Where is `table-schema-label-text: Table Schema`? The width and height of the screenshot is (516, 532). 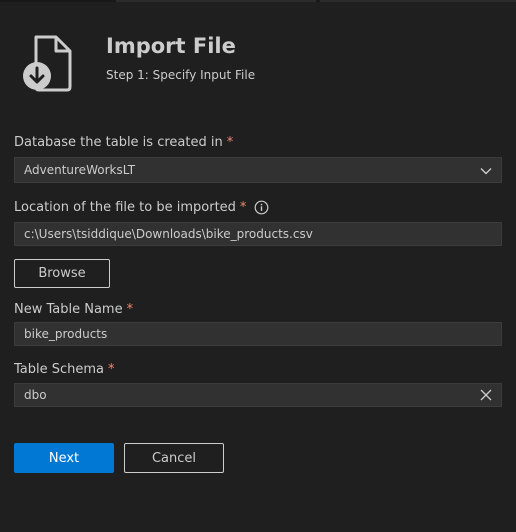 table-schema-label-text: Table Schema is located at coordinates (59, 369).